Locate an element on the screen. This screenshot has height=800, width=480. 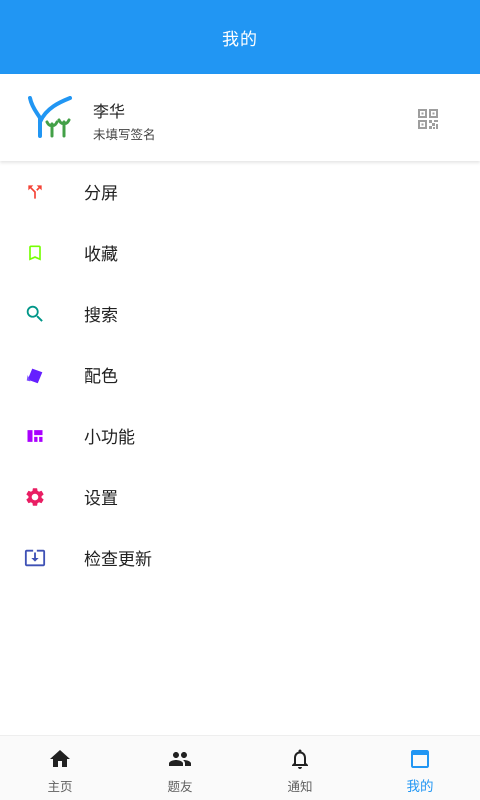
menu-item-settings: 设置 is located at coordinates (240, 496).